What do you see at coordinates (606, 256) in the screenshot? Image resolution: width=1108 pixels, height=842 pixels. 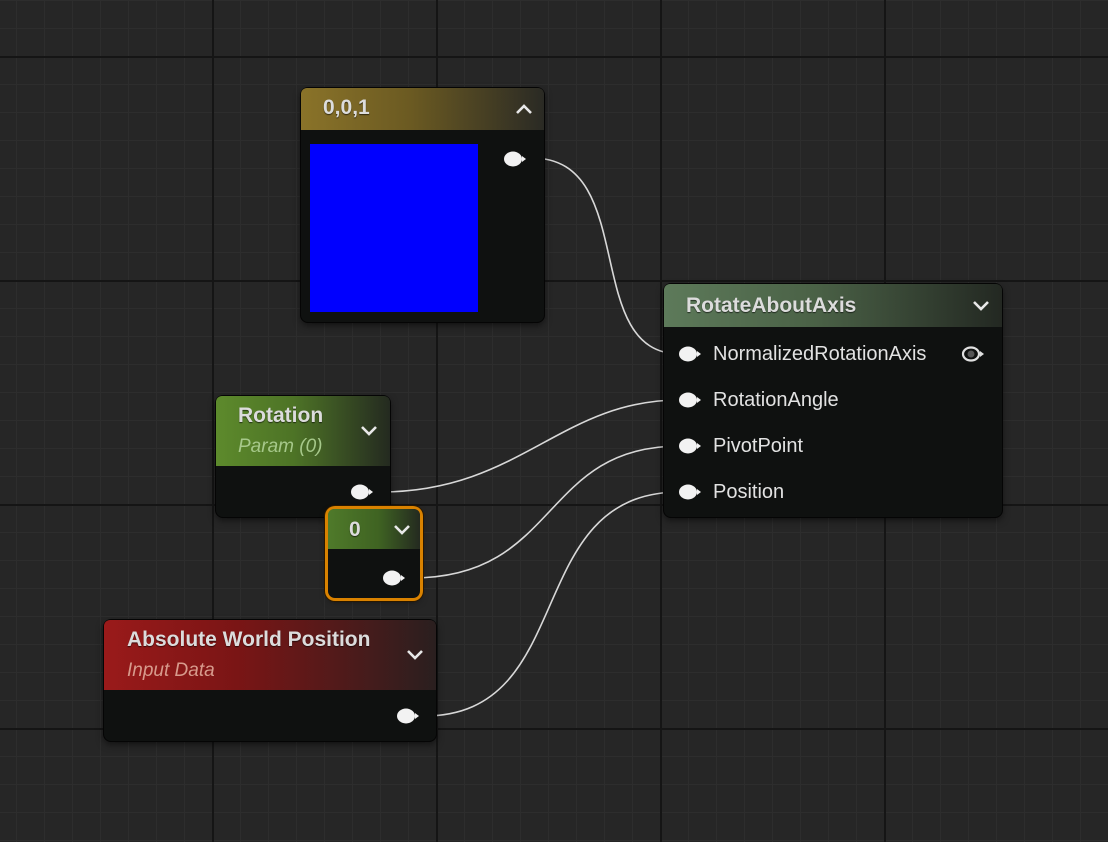 I see `wire-axis` at bounding box center [606, 256].